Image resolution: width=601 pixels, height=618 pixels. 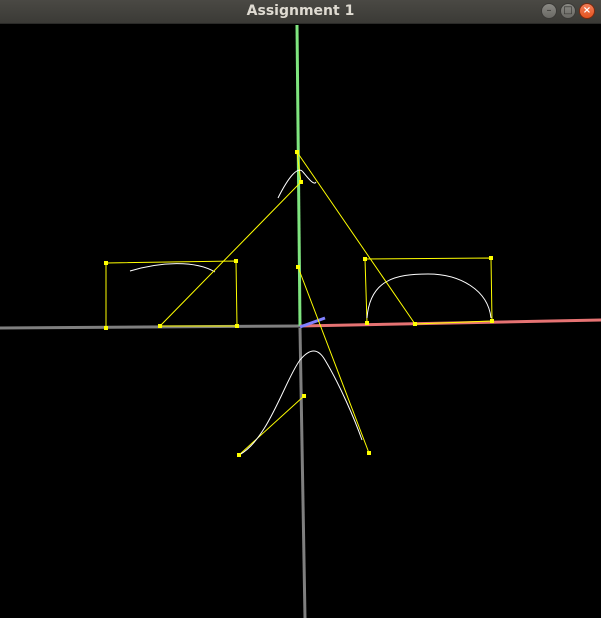 I want to click on minimize-button: –, so click(x=549, y=11).